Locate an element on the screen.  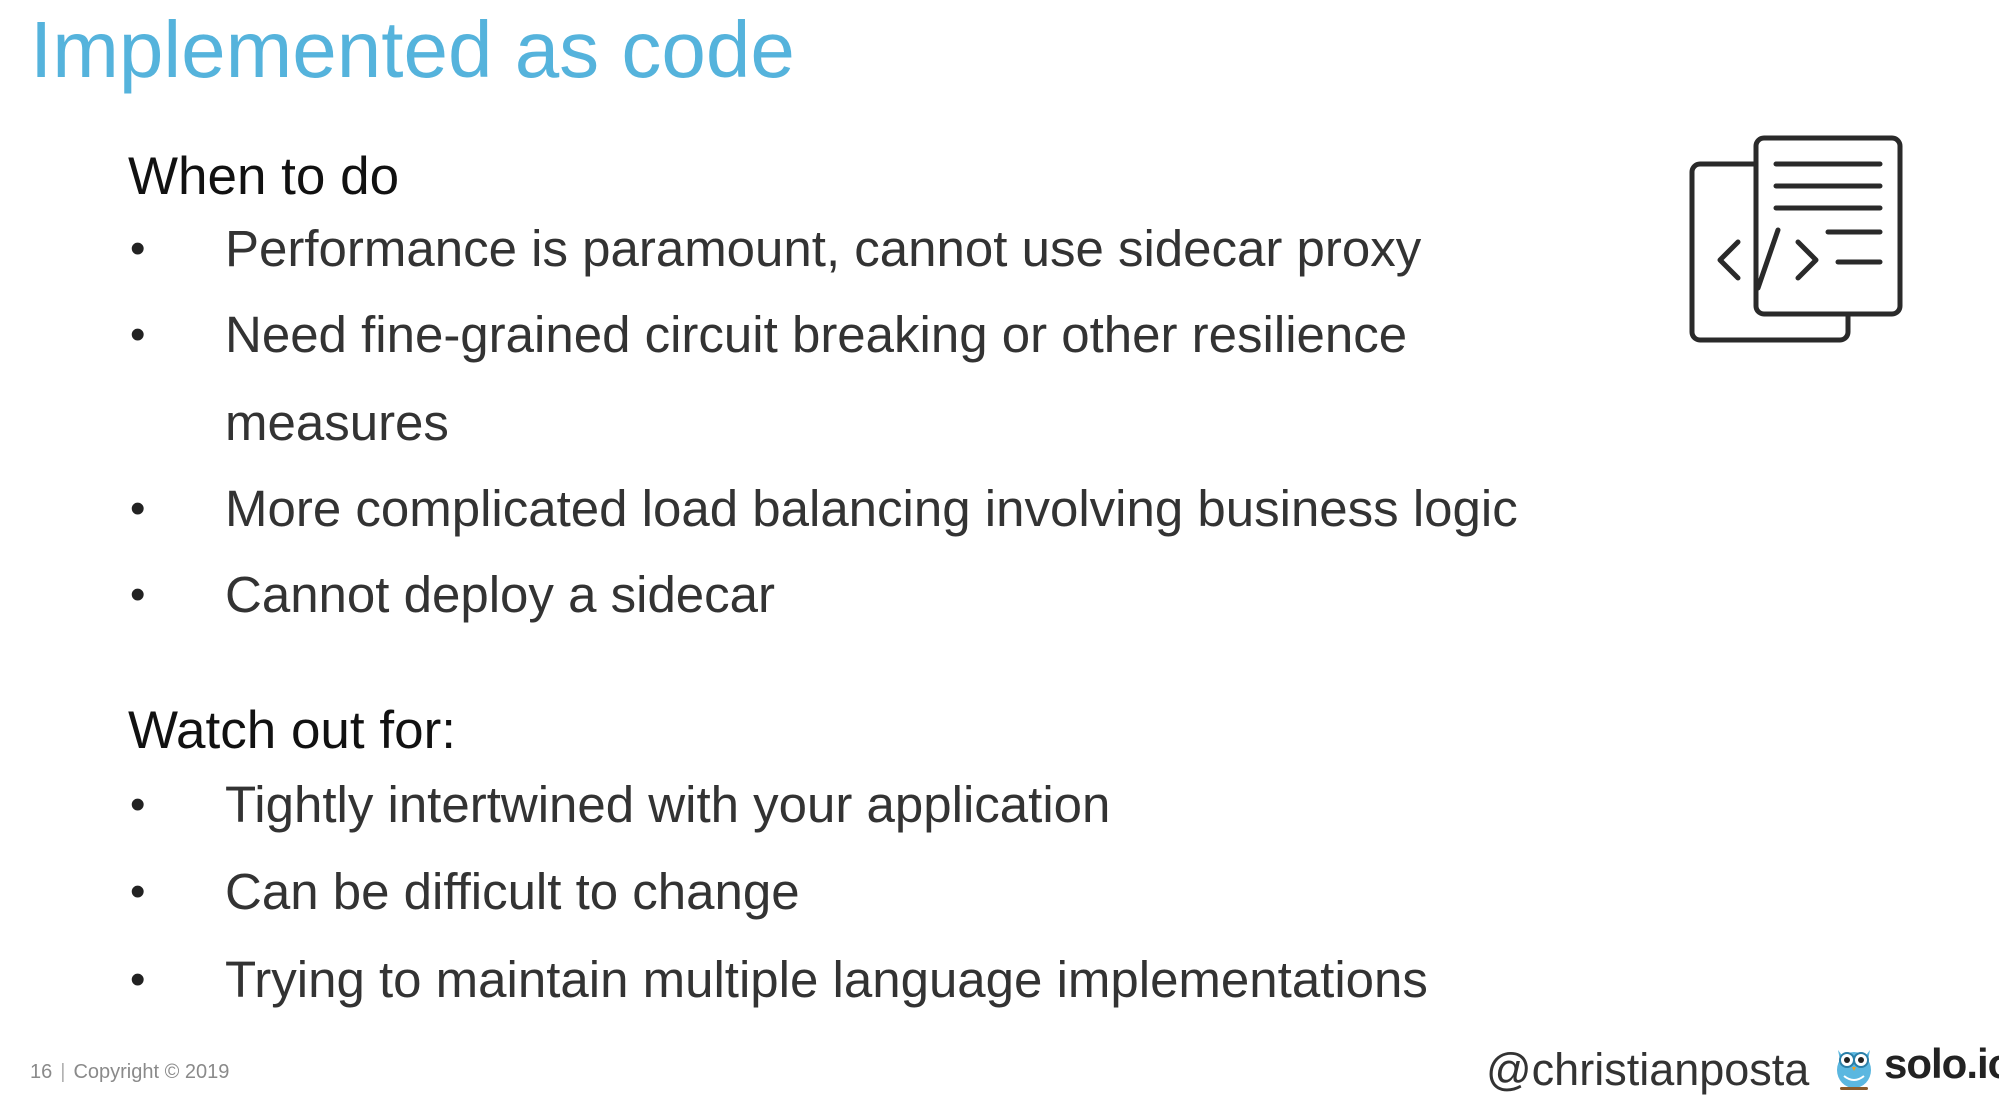
bullet-text: Cannot deploy a sidecar is located at coordinates (500, 594).